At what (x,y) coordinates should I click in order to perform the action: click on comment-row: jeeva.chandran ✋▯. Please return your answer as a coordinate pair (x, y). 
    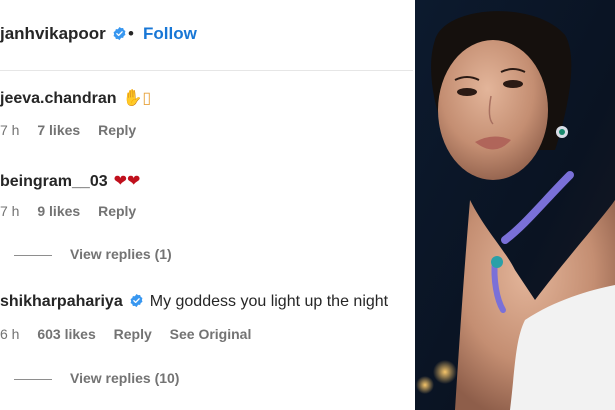
    Looking at the image, I should click on (75, 98).